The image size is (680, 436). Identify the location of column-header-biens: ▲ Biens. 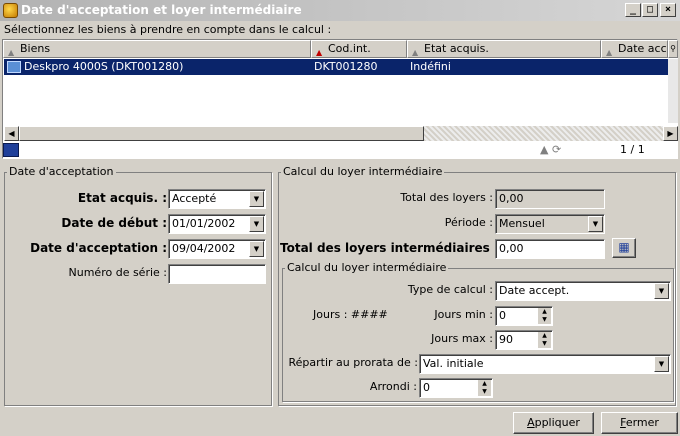
(157, 49).